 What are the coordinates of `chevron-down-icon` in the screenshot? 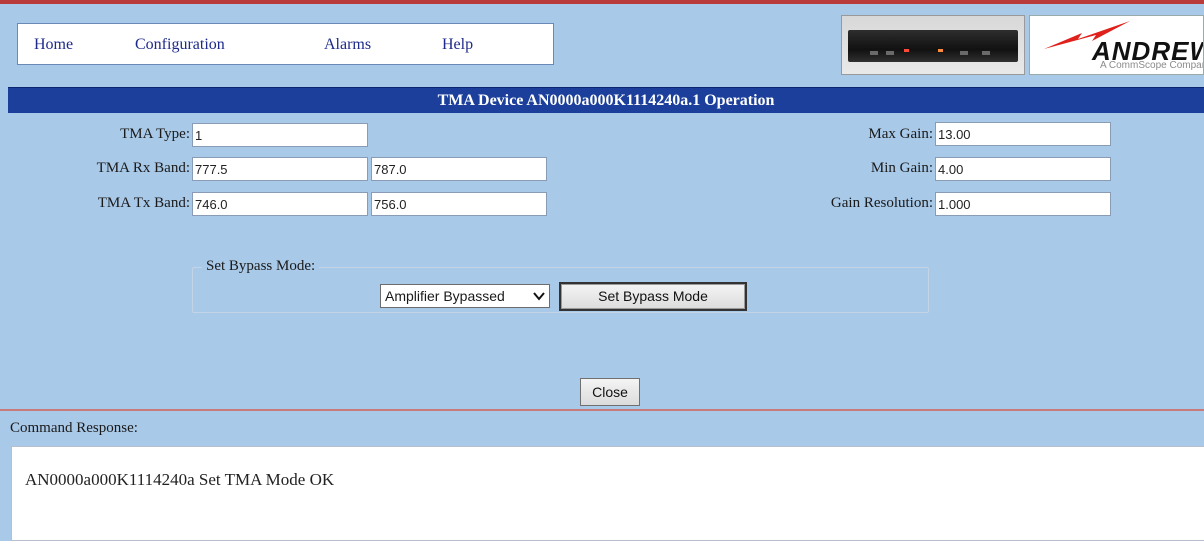 It's located at (539, 298).